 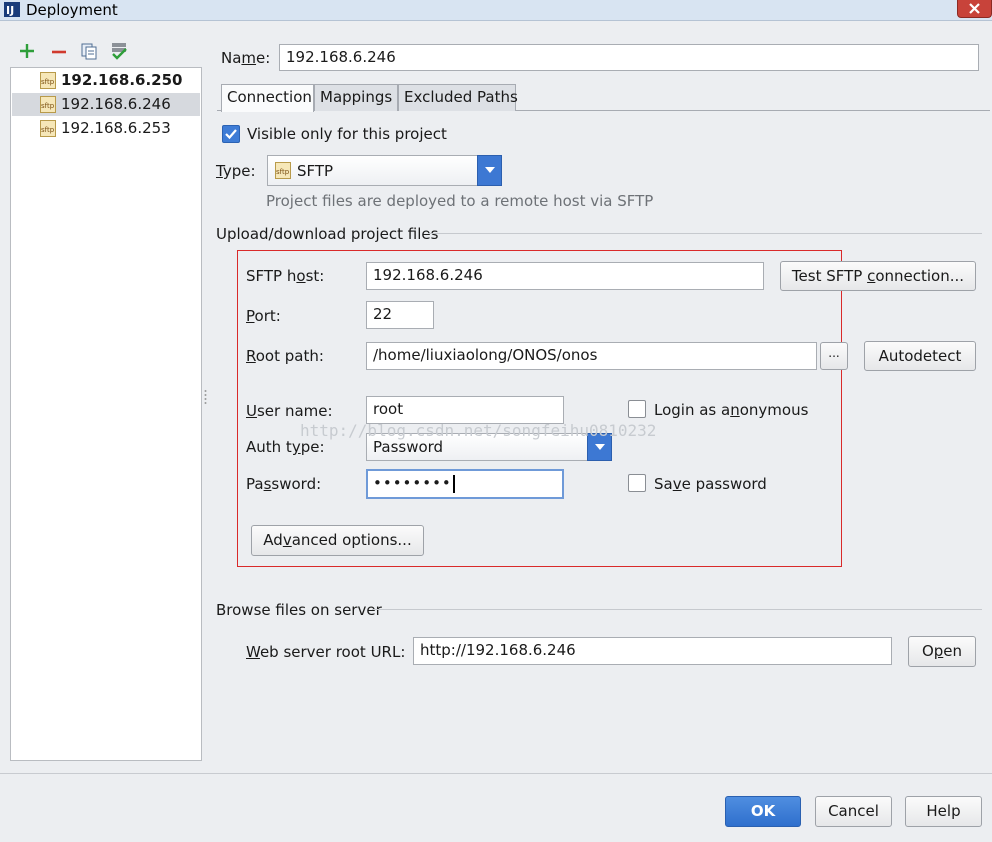 I want to click on name-label: Name:, so click(x=246, y=58).